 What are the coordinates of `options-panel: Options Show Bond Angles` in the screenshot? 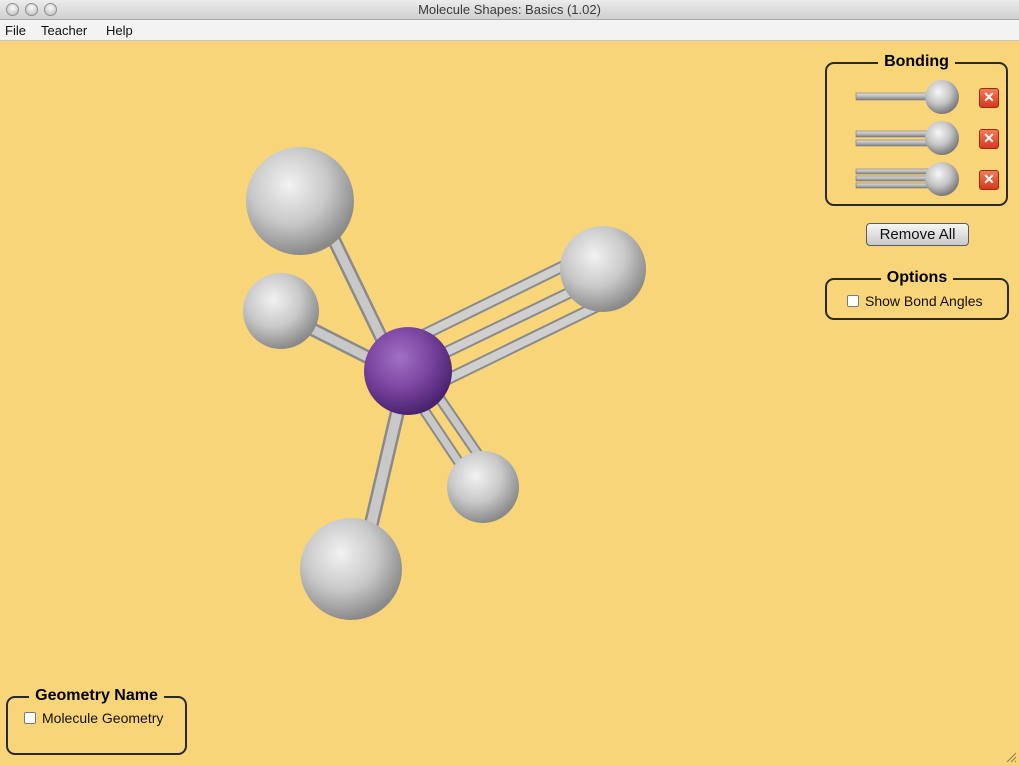 It's located at (917, 294).